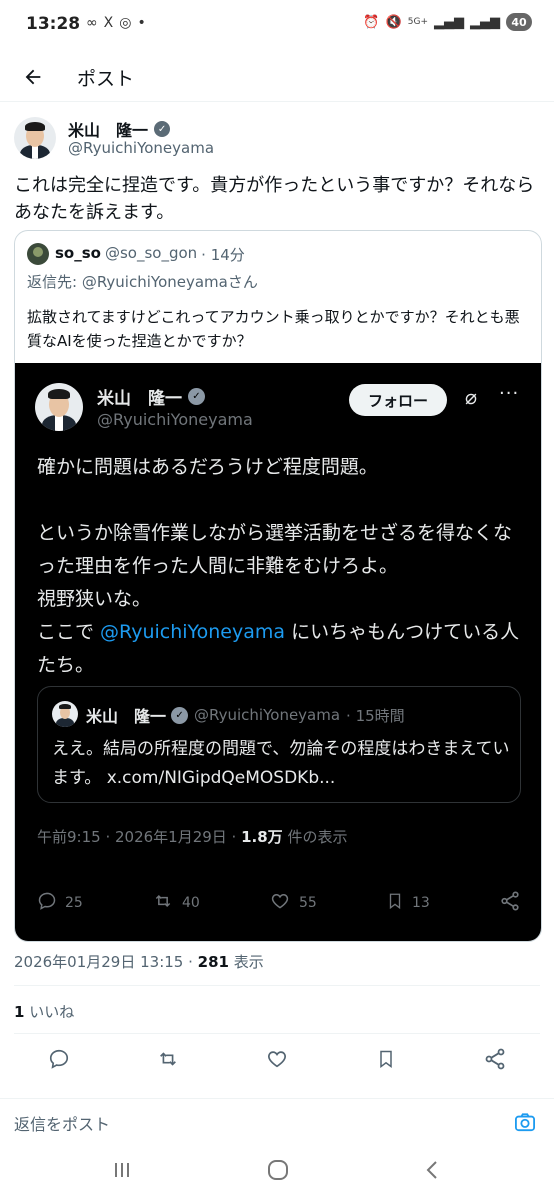 This screenshot has width=554, height=1200. Describe the element at coordinates (106, 79) in the screenshot. I see `page-title: ポスト` at that location.